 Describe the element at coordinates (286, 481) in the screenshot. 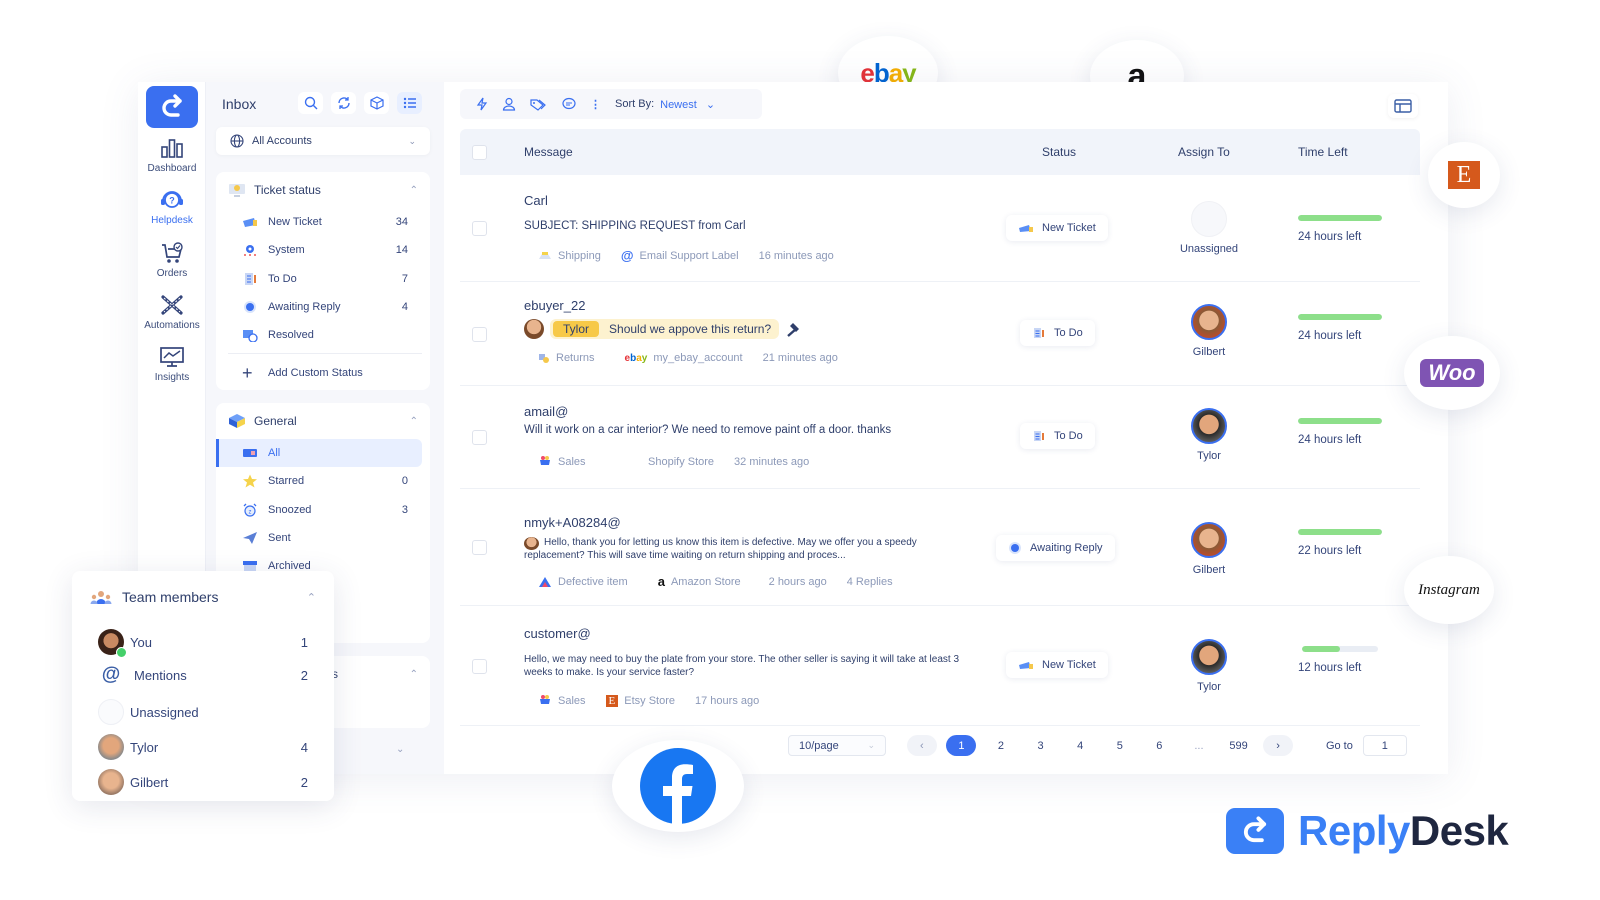

I see `folder-label: Starred` at that location.